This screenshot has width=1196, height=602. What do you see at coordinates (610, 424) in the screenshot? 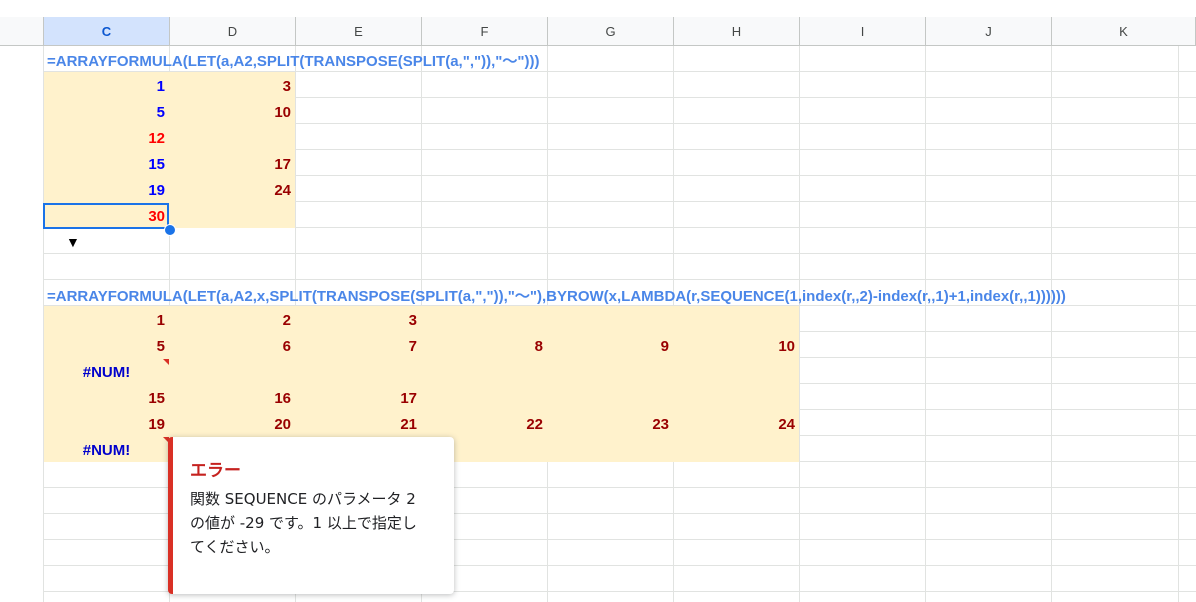
I see `sequence-cell: 23` at bounding box center [610, 424].